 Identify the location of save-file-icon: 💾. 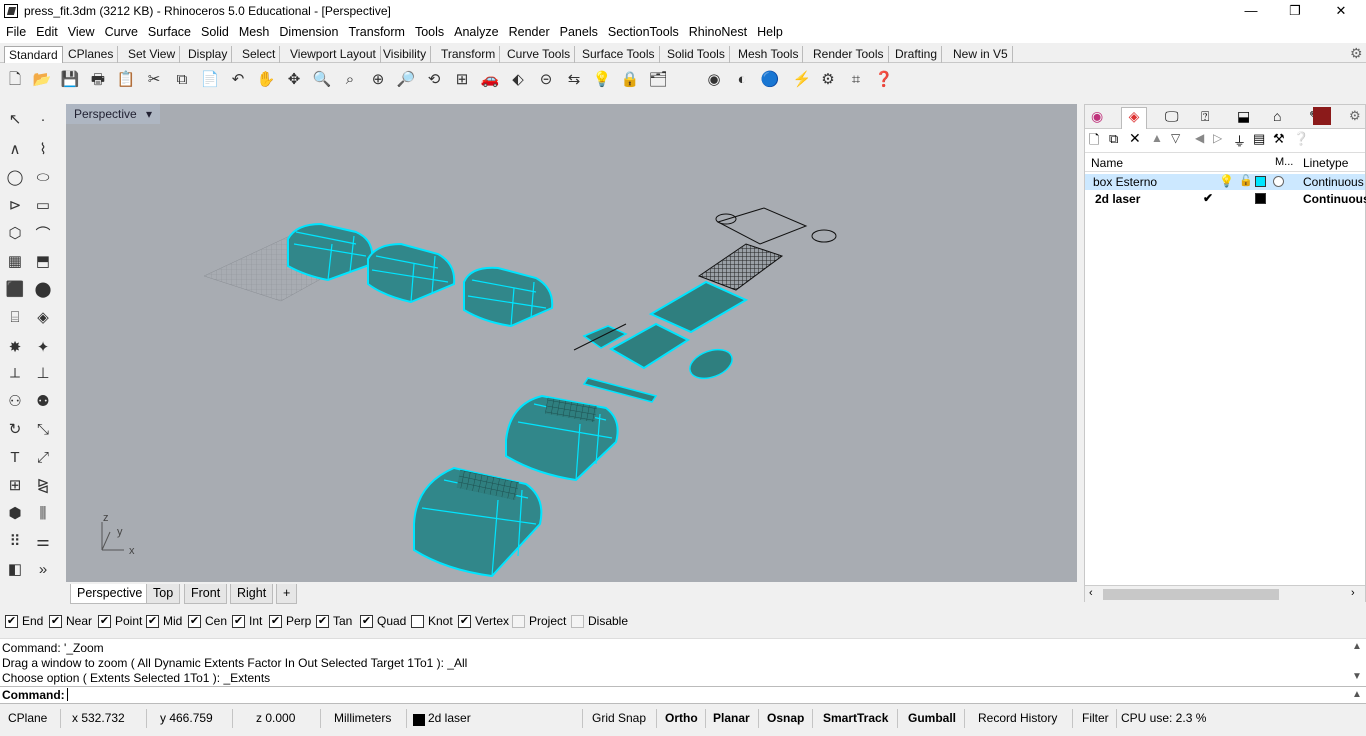
(70, 79).